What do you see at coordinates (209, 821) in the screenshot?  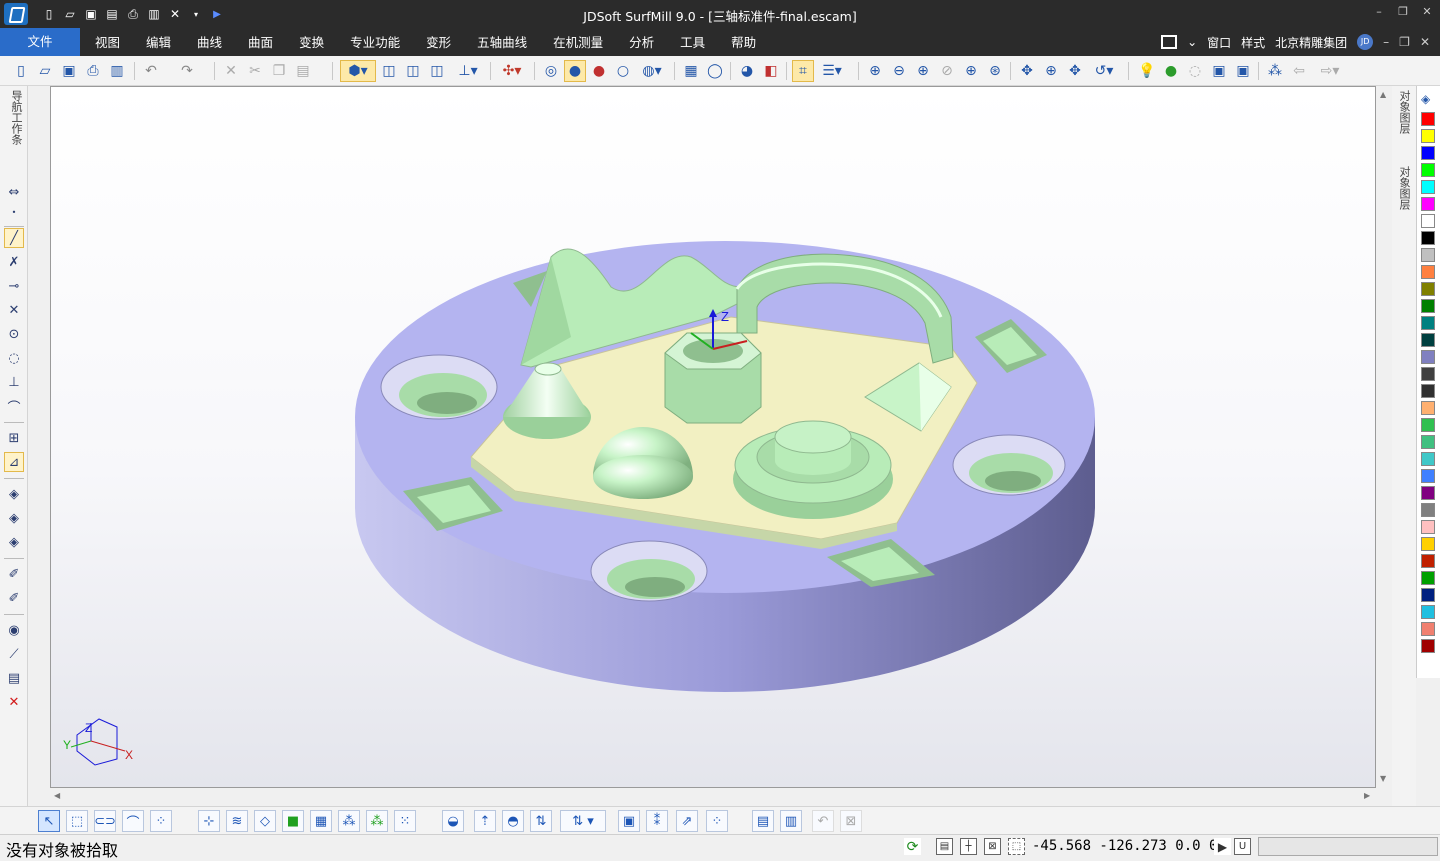 I see `select-point-icon: ⊹` at bounding box center [209, 821].